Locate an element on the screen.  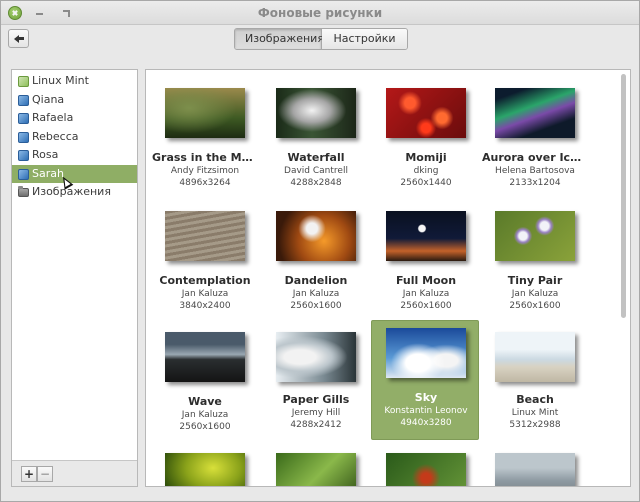
sidebar-item-label: Rosa is located at coordinates (45, 154).